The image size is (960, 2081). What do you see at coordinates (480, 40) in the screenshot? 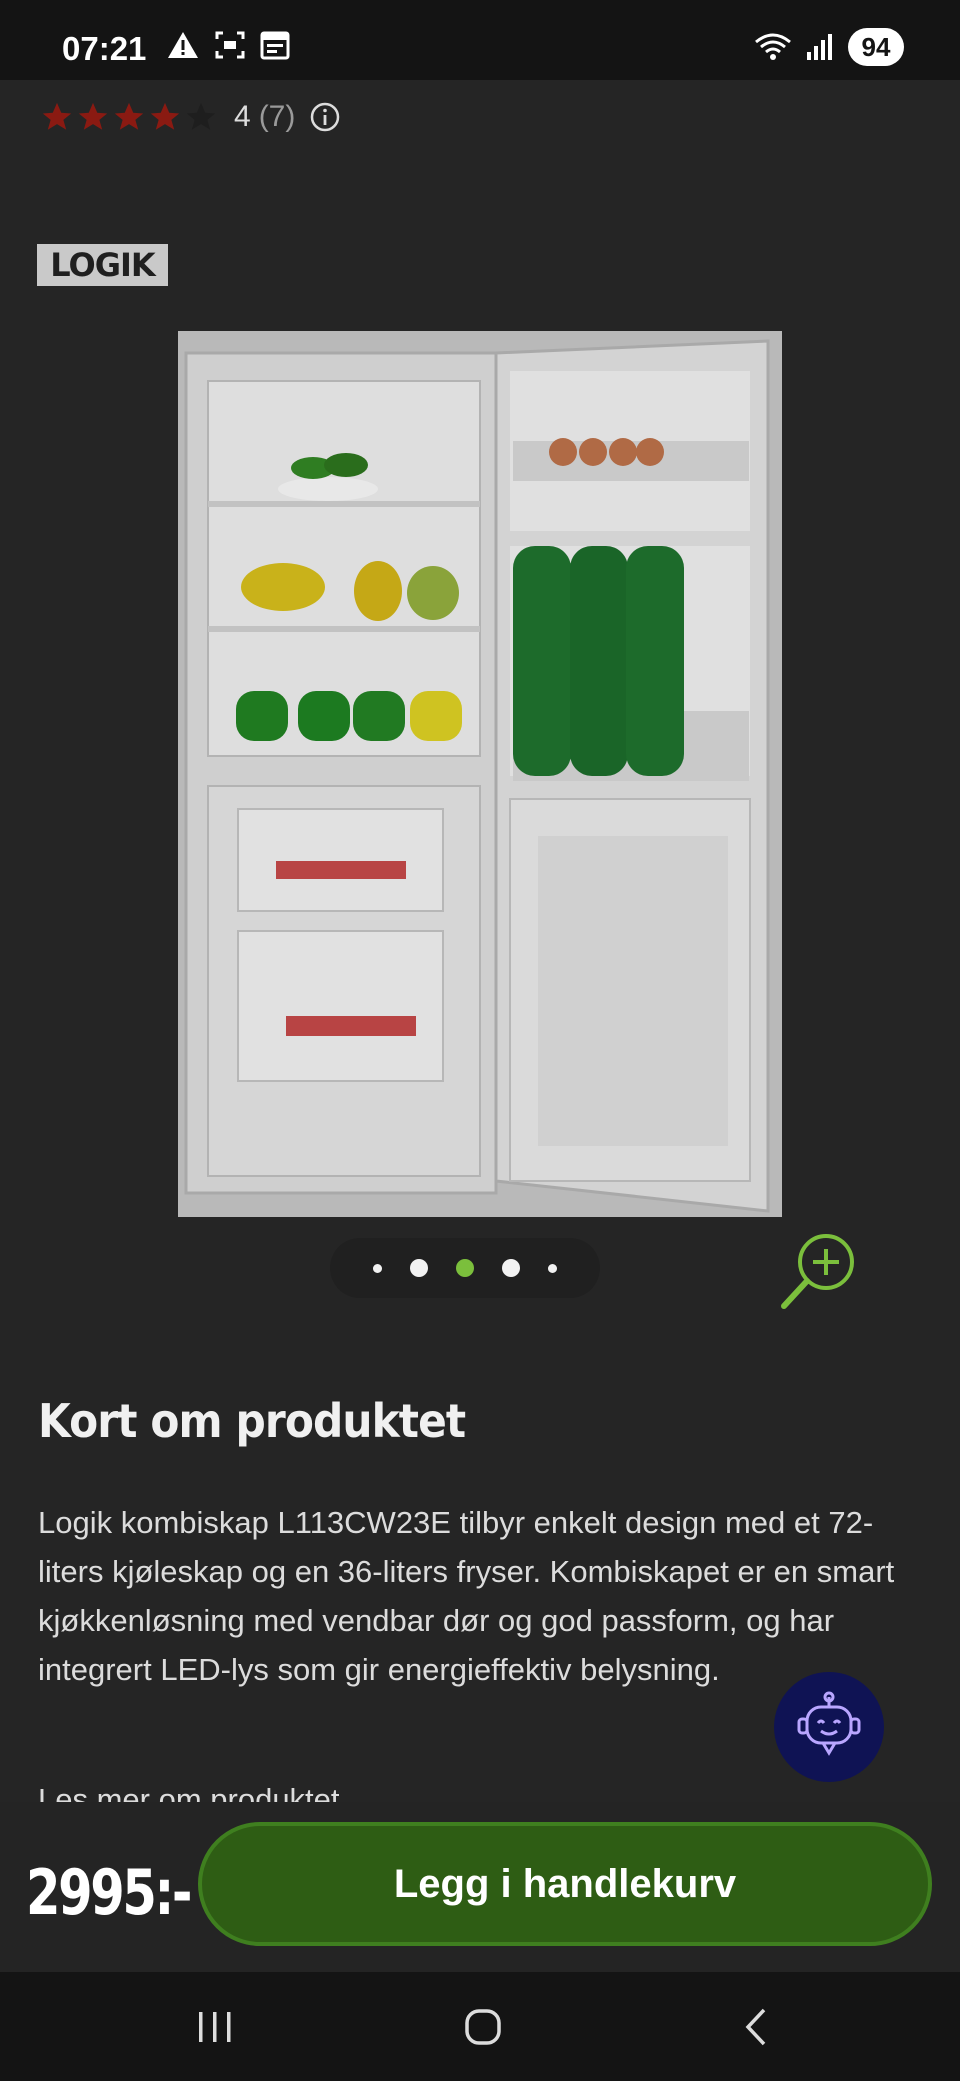
I see `status-bar: 07:21 94` at bounding box center [480, 40].